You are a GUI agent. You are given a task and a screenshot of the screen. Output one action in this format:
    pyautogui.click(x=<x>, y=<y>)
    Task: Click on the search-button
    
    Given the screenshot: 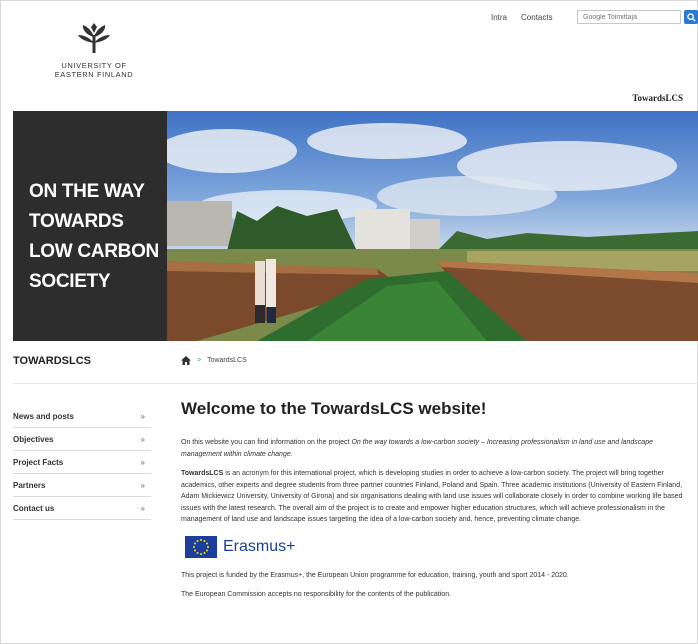 What is the action you would take?
    pyautogui.click(x=691, y=17)
    